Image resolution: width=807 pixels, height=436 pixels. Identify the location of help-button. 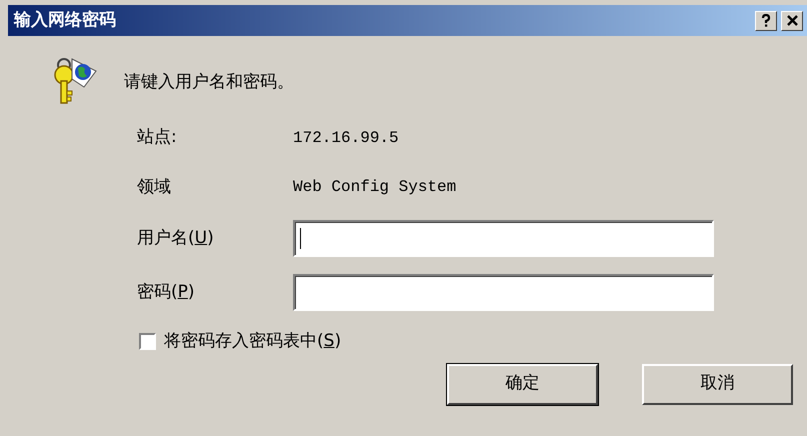
(766, 20).